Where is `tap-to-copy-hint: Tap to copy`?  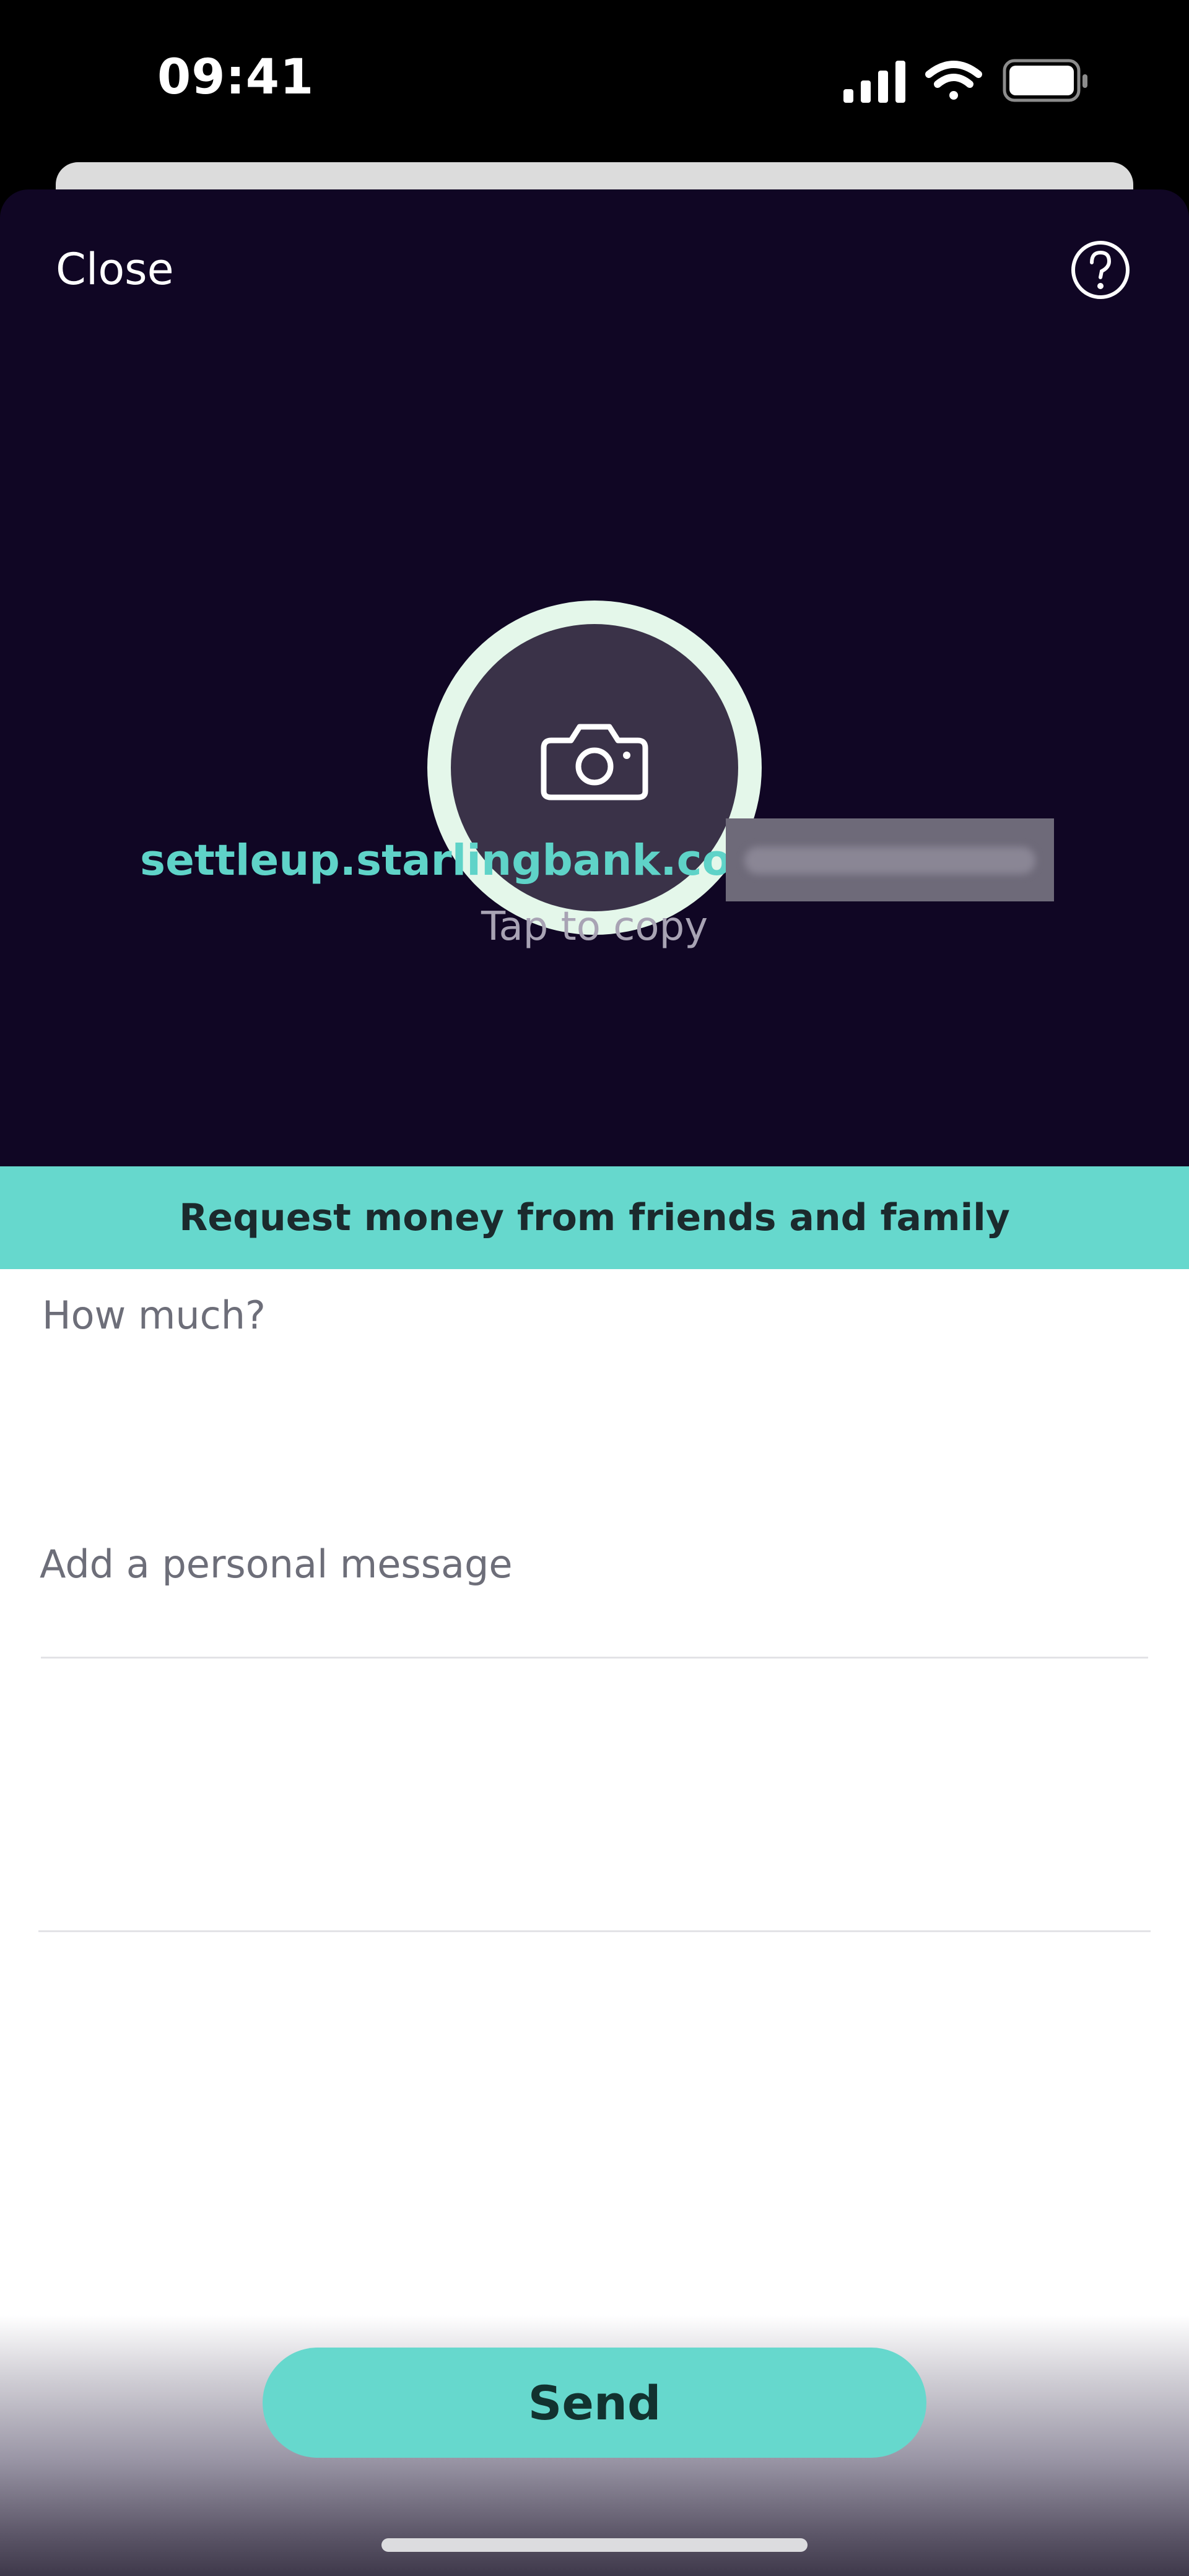
tap-to-copy-hint: Tap to copy is located at coordinates (594, 927).